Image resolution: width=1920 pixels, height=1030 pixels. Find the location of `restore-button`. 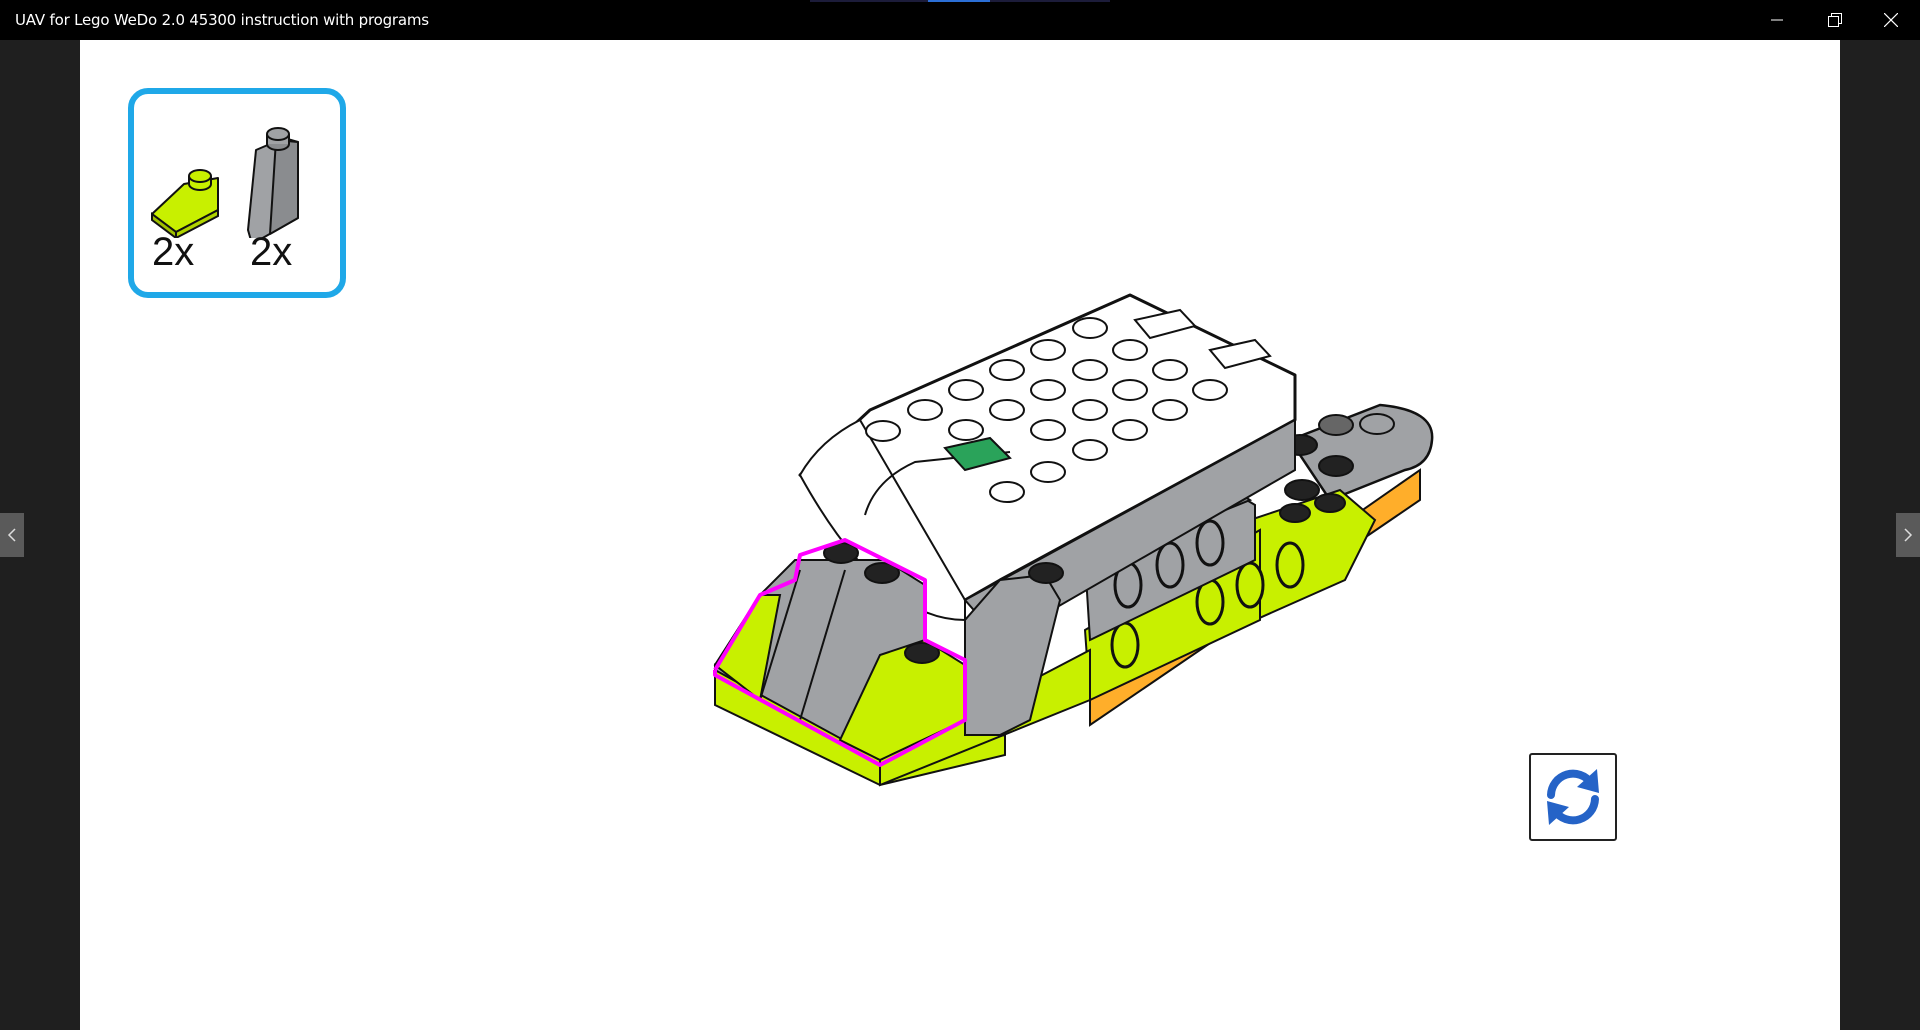

restore-button is located at coordinates (1835, 20).